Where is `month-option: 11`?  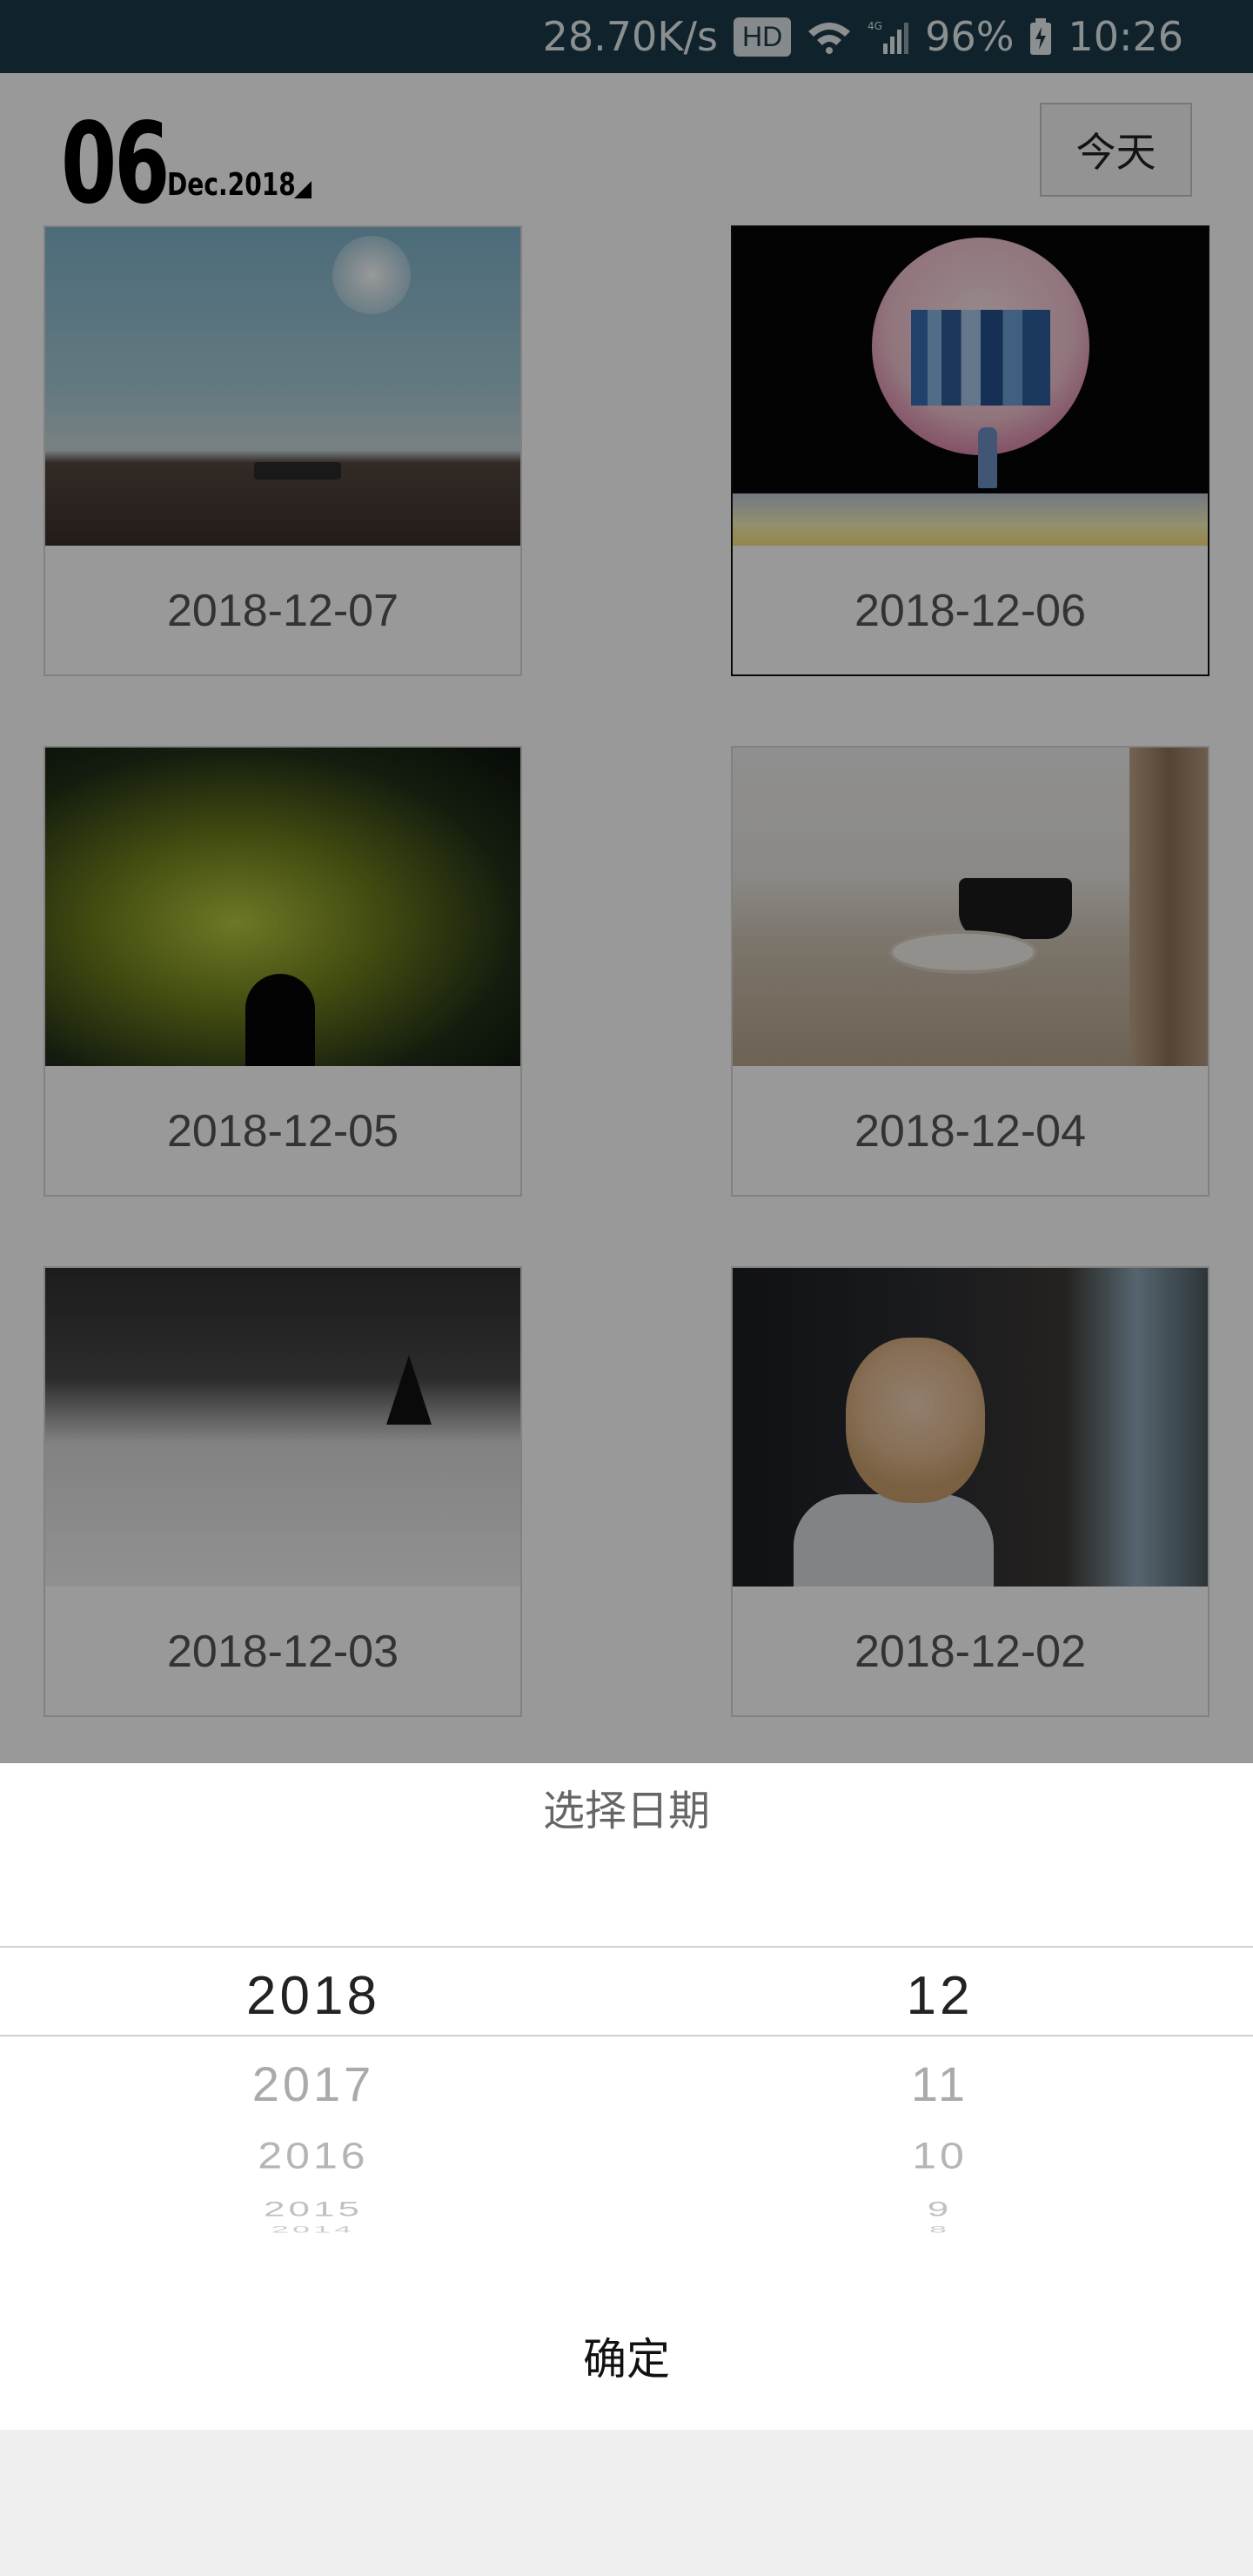 month-option: 11 is located at coordinates (939, 2084).